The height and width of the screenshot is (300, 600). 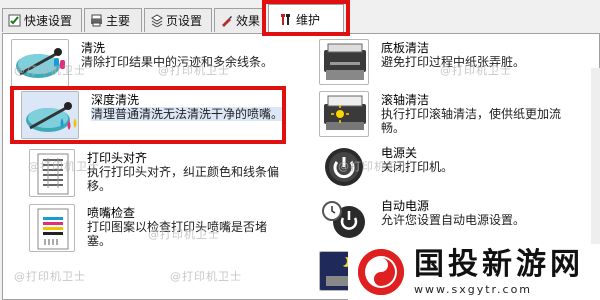 I want to click on power-off-item: 电源关 关闭打印机。, so click(x=386, y=167).